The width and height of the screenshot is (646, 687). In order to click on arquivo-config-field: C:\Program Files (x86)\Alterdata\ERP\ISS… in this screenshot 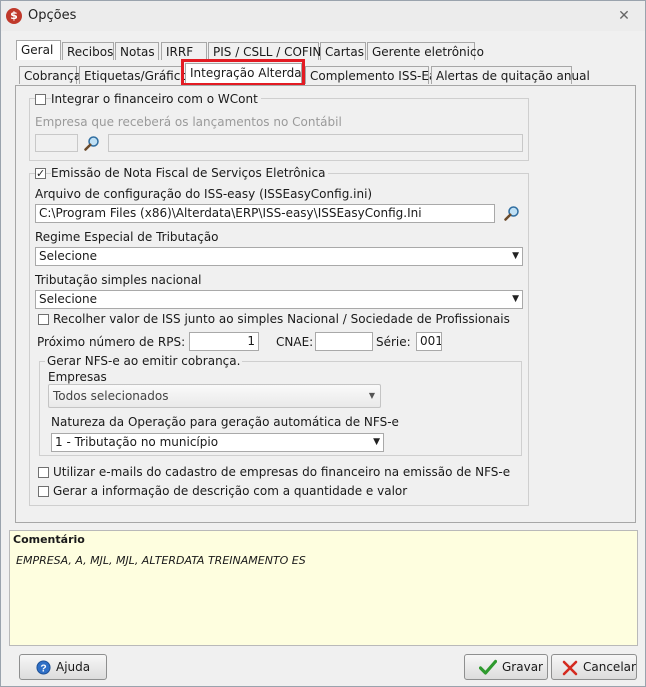, I will do `click(265, 213)`.